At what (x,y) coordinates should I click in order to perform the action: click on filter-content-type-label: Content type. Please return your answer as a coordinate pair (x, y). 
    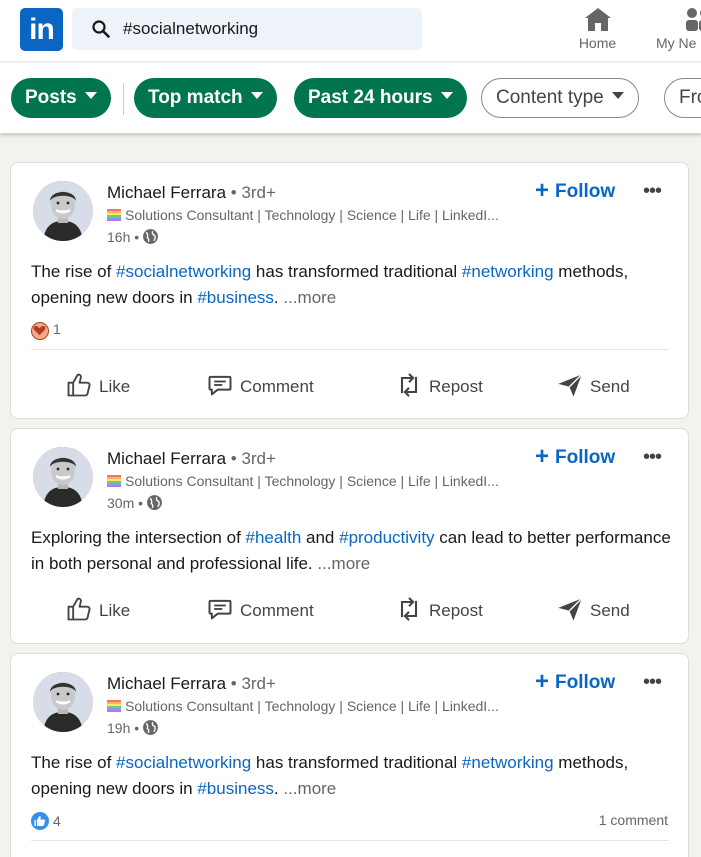
    Looking at the image, I should click on (550, 97).